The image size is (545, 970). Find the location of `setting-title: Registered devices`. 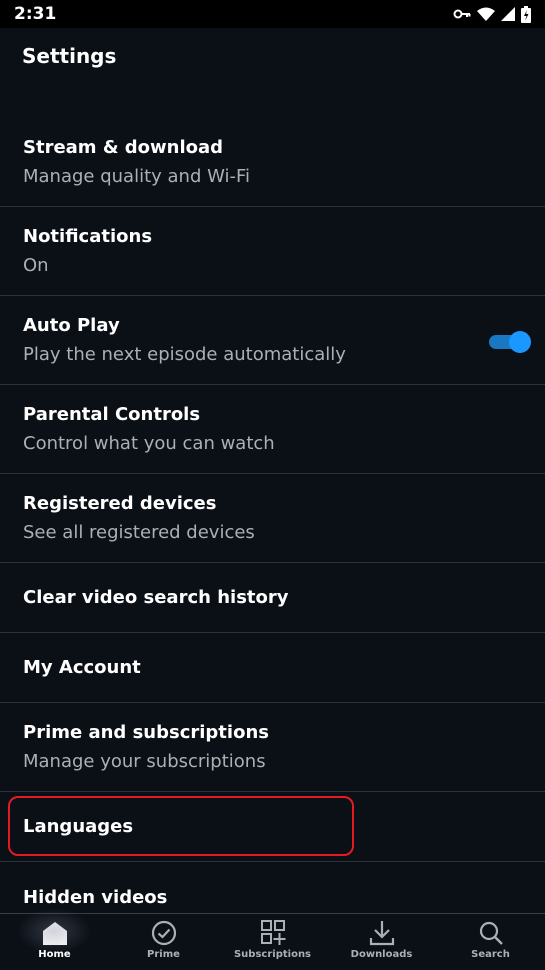

setting-title: Registered devices is located at coordinates (120, 503).